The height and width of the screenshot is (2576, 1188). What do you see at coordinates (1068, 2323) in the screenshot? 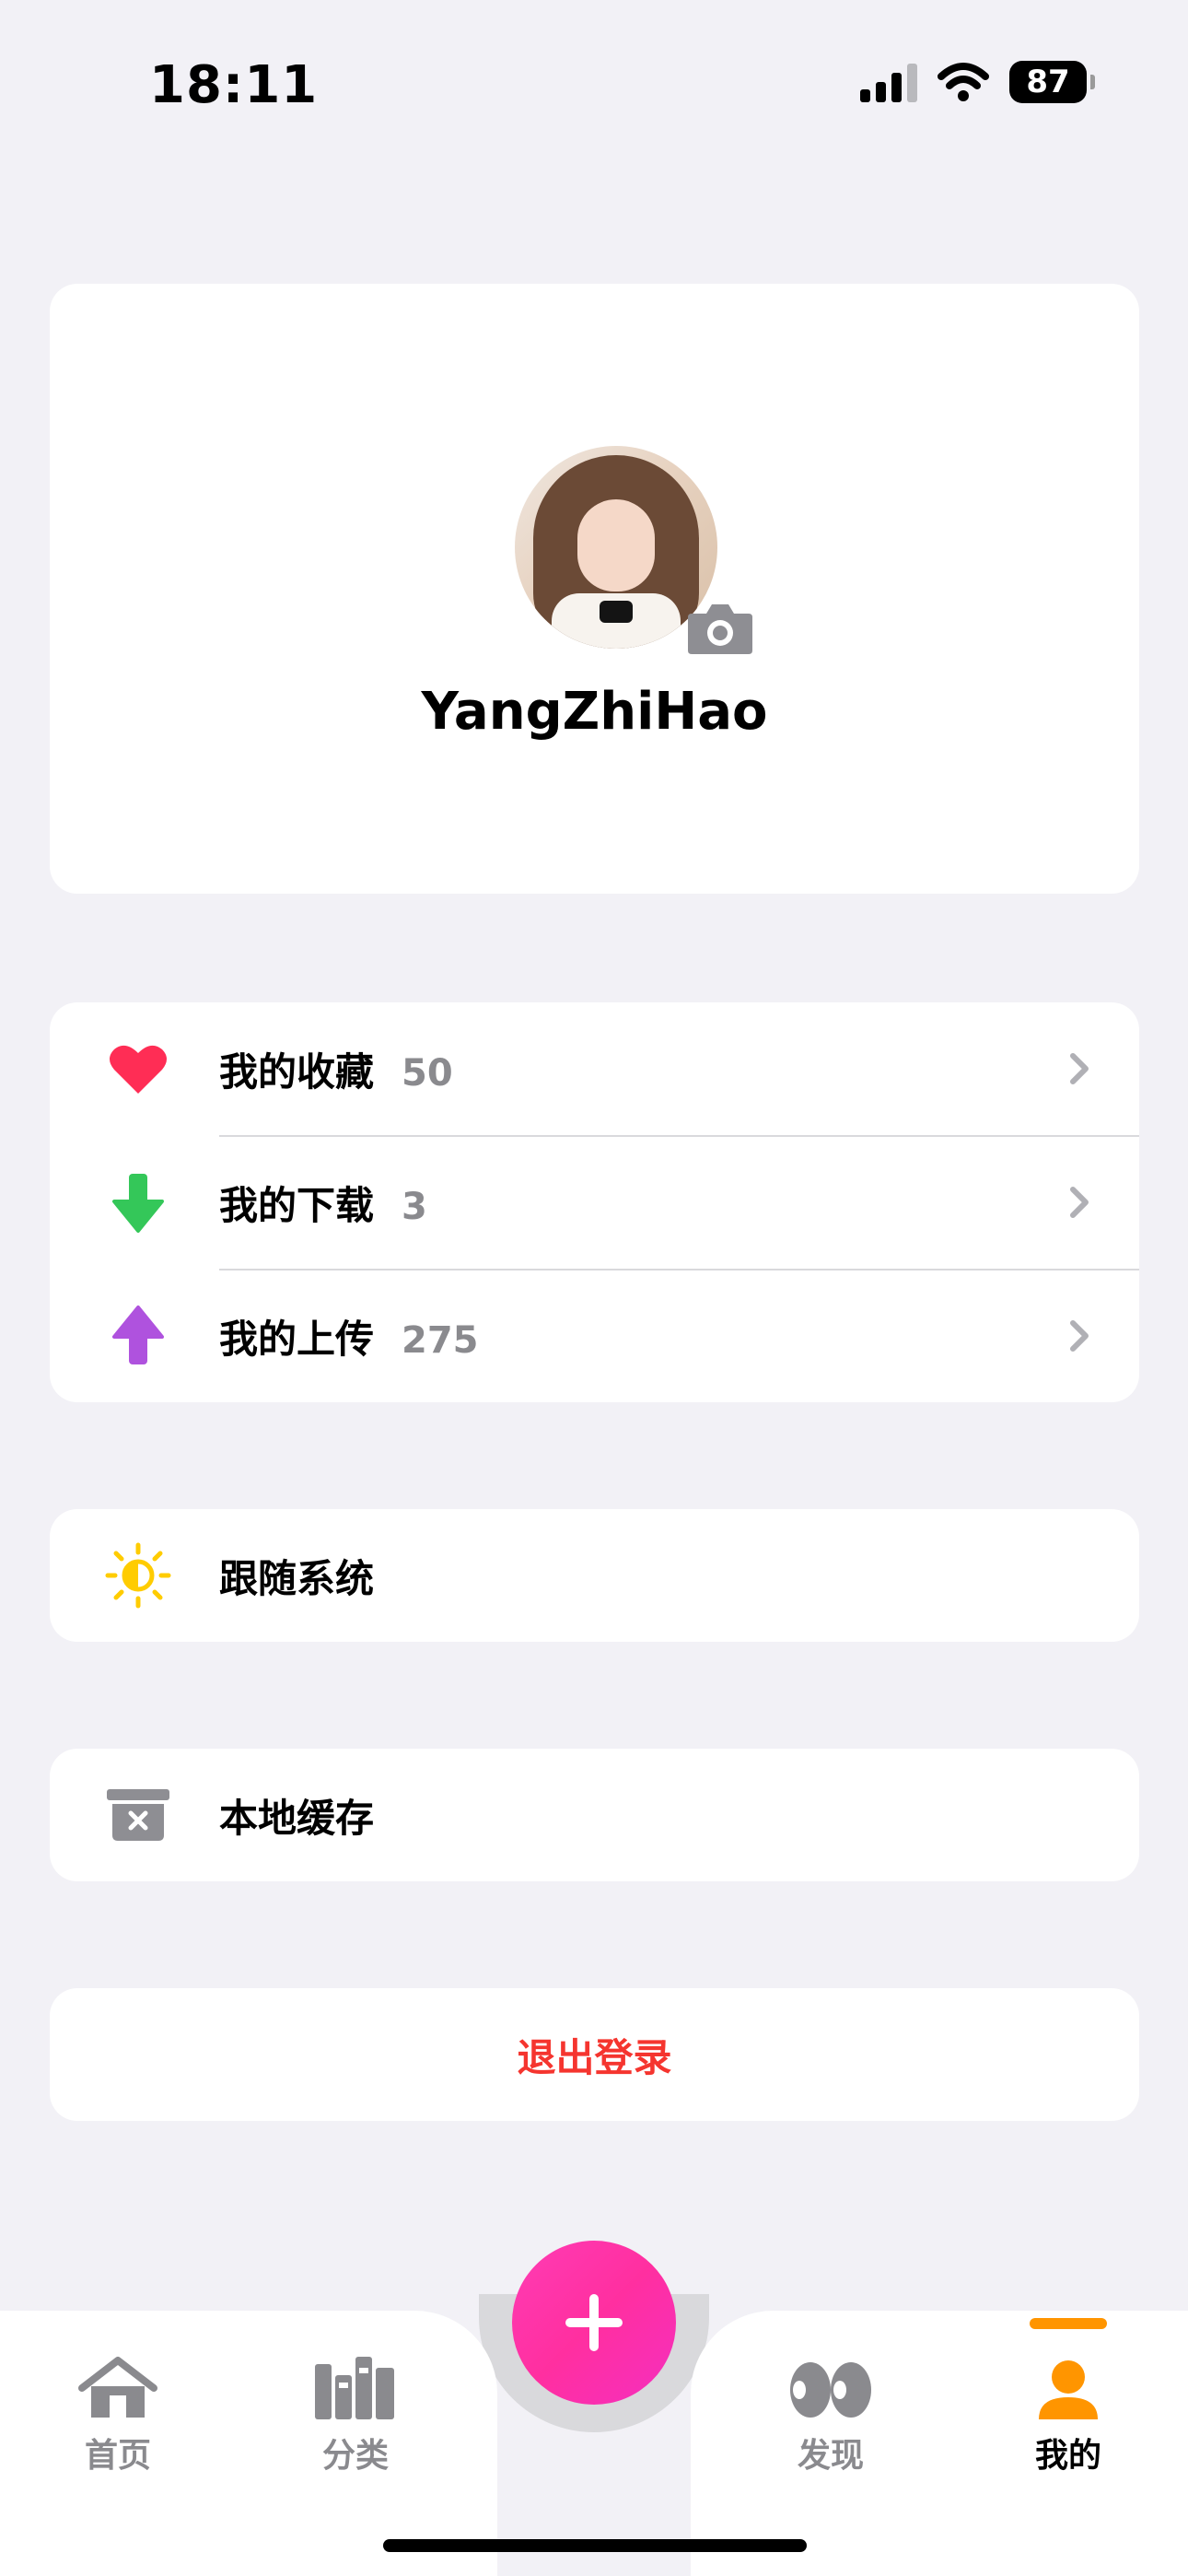
I see `active-tab-indicator` at bounding box center [1068, 2323].